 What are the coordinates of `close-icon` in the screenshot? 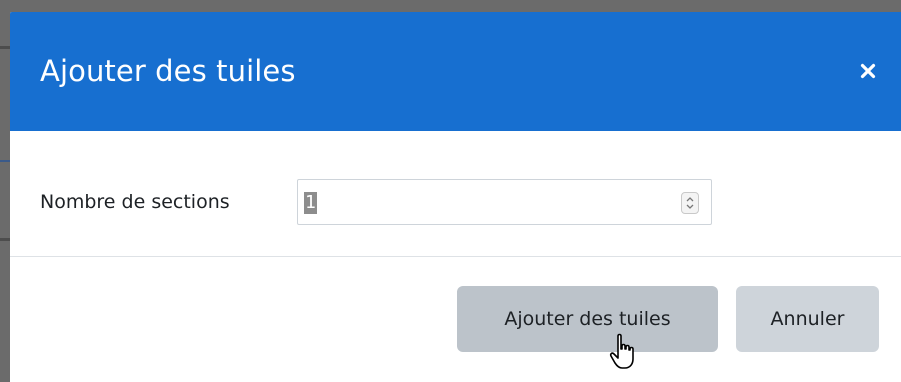 It's located at (868, 71).